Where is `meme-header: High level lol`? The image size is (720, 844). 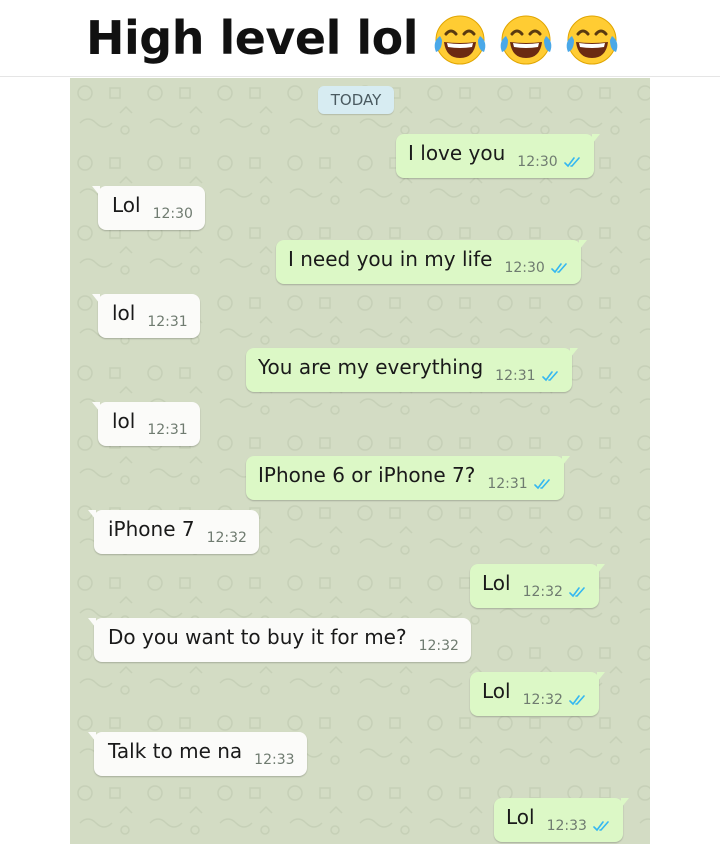
meme-header: High level lol is located at coordinates (360, 38).